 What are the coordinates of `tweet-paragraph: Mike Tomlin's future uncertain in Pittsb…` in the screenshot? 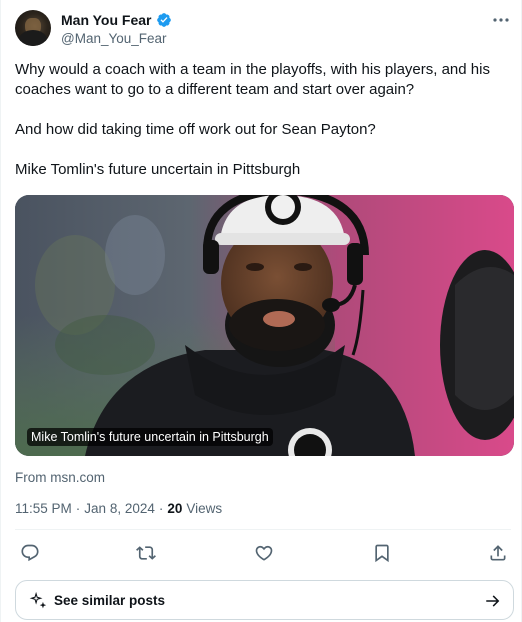 It's located at (158, 169).